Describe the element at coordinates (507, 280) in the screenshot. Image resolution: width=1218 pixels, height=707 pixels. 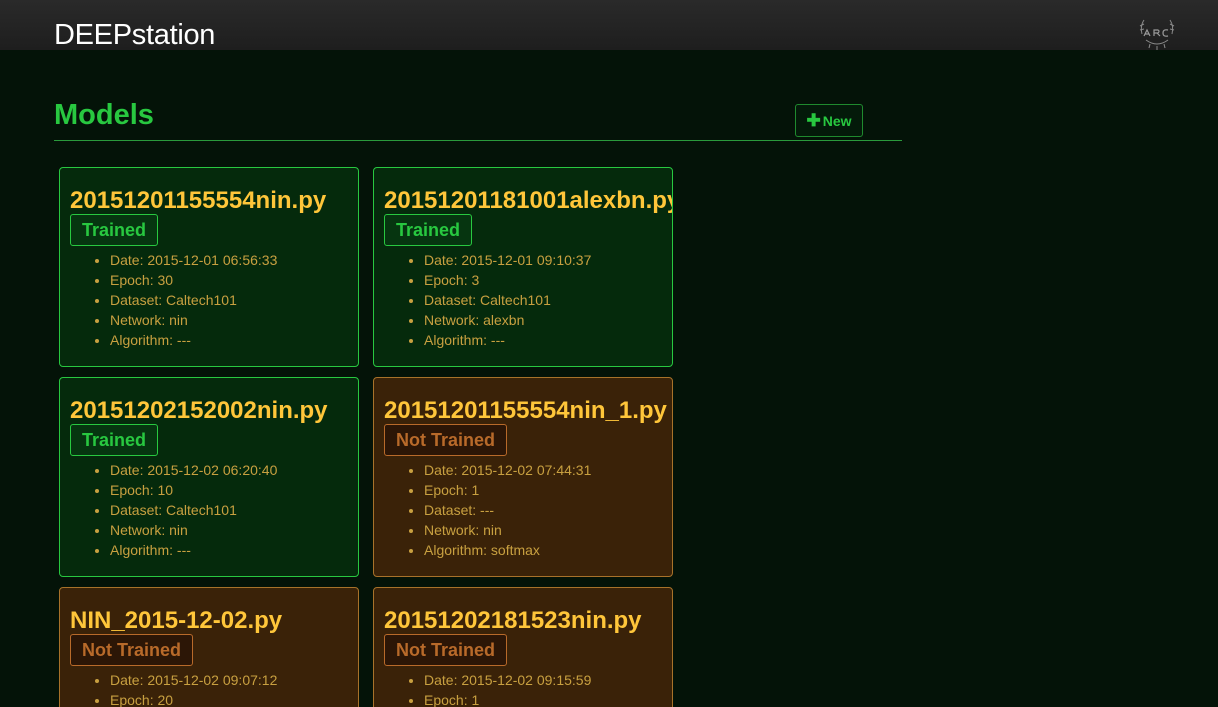
I see `detail-epoch: Epoch: 3` at that location.